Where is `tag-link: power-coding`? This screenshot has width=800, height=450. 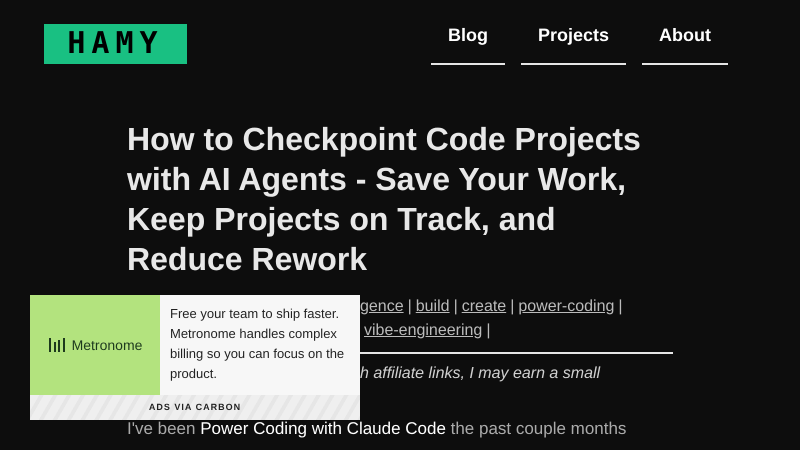
tag-link: power-coding is located at coordinates (566, 307).